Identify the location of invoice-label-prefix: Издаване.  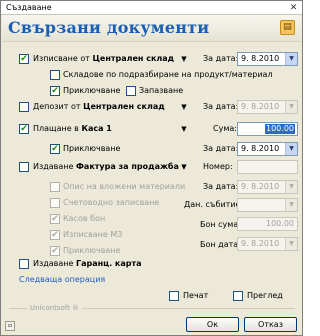
(53, 166).